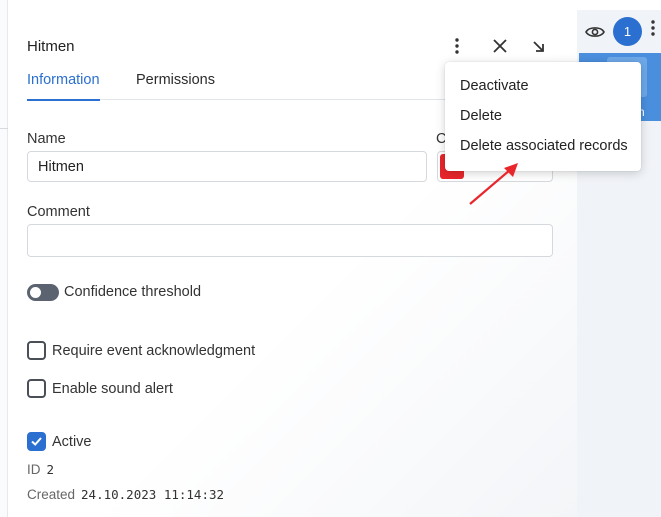 The width and height of the screenshot is (661, 517). I want to click on id-value: 2, so click(50, 469).